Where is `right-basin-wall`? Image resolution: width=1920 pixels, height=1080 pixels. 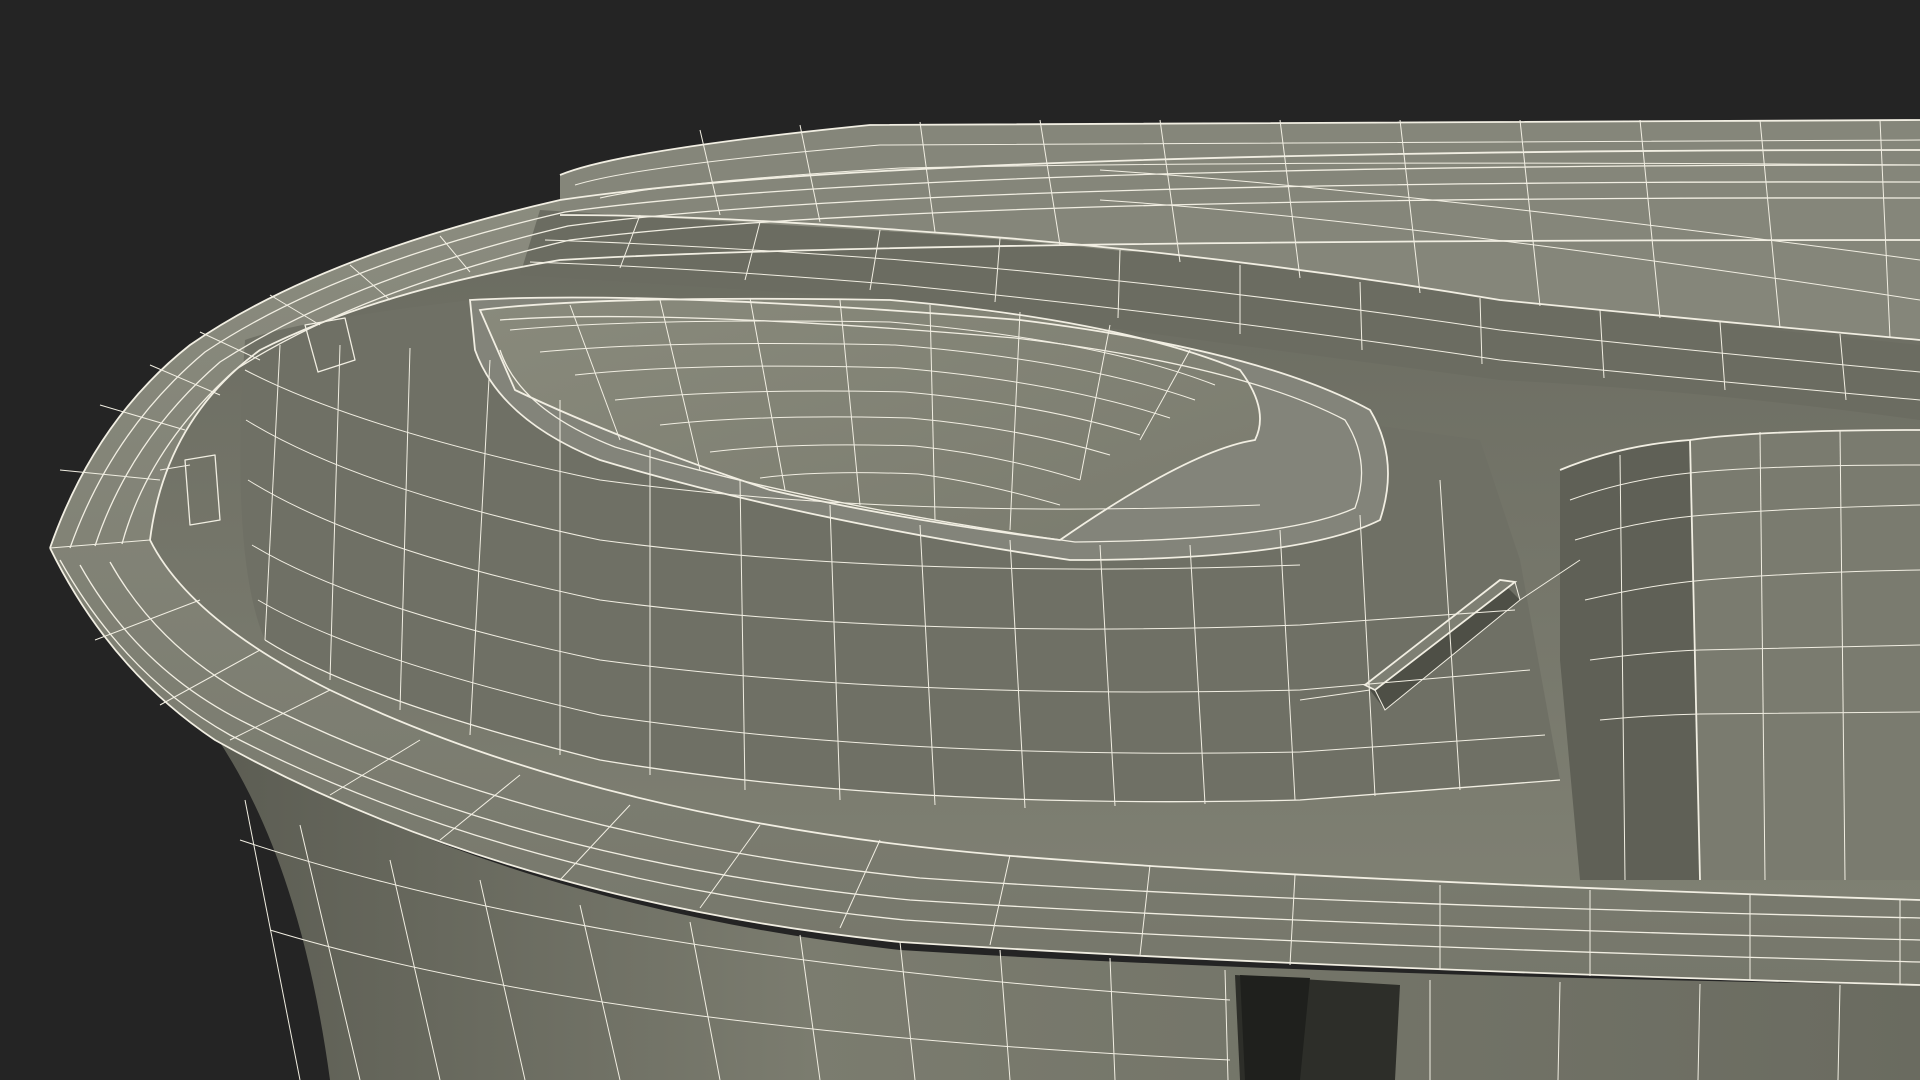
right-basin-wall is located at coordinates (1630, 660).